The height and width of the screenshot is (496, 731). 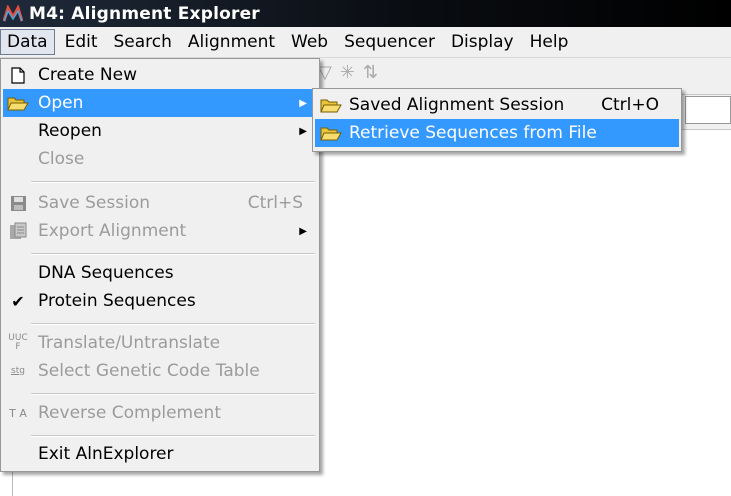 I want to click on checkmark-icon: ✔, so click(x=18, y=301).